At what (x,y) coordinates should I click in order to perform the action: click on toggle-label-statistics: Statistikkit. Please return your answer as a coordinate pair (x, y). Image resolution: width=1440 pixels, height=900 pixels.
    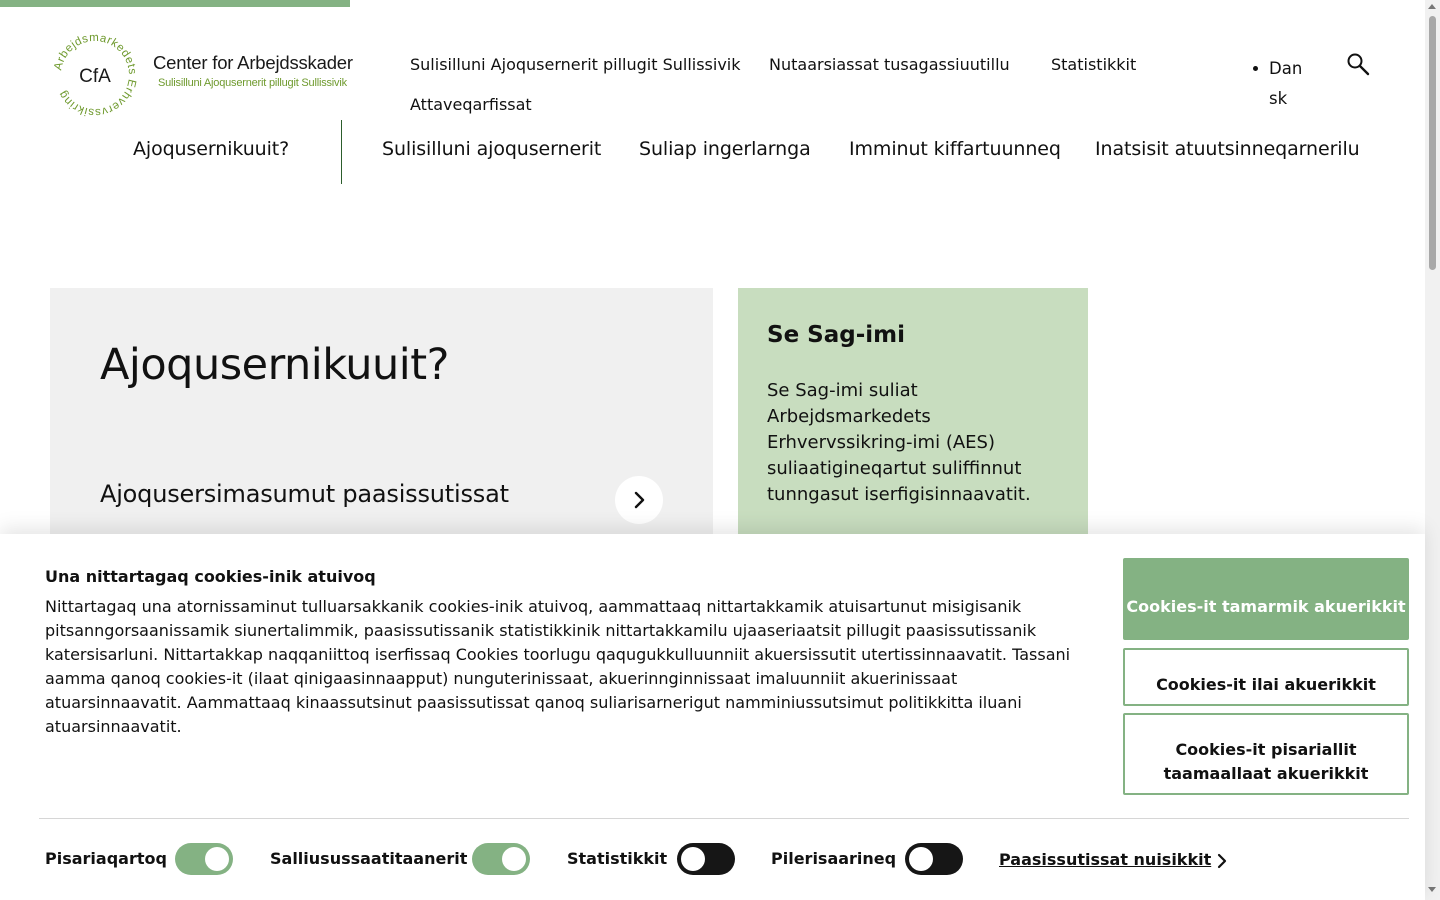
    Looking at the image, I should click on (617, 858).